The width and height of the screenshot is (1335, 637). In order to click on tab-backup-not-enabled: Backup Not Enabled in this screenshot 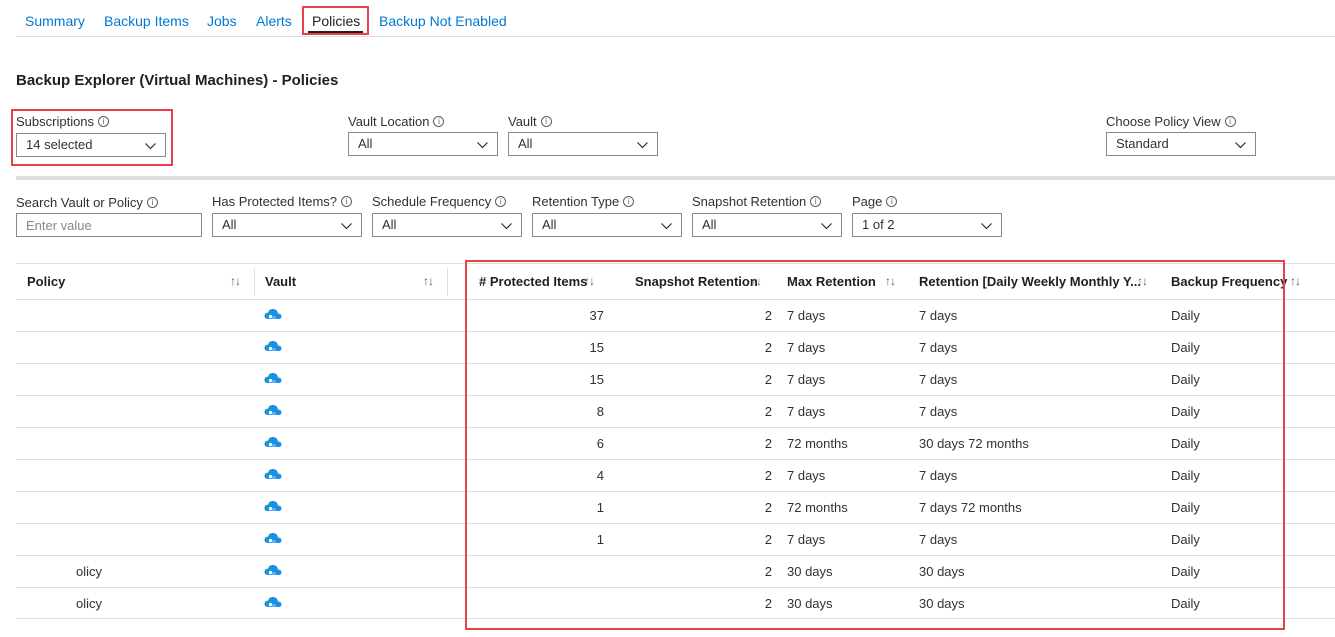, I will do `click(443, 21)`.